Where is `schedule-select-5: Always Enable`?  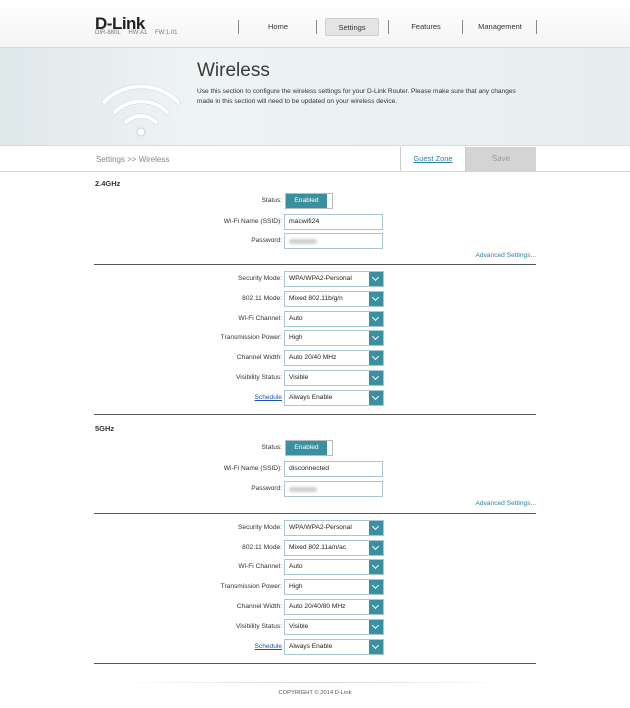 schedule-select-5: Always Enable is located at coordinates (334, 647).